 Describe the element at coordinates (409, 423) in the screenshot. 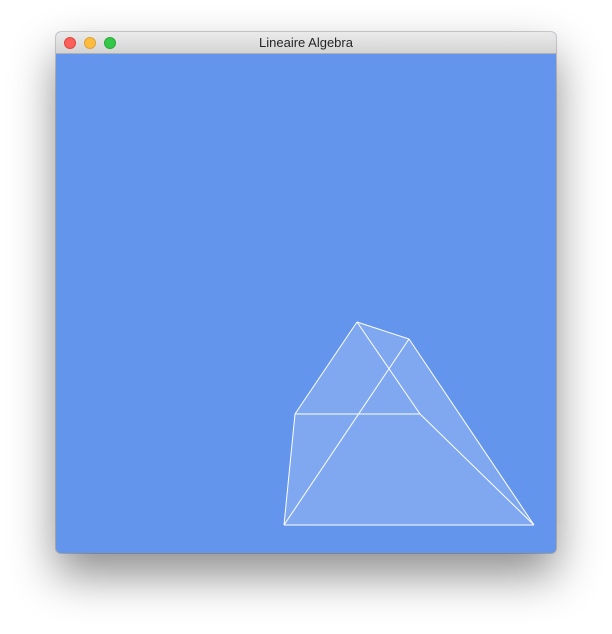

I see `wireframe-scene` at that location.